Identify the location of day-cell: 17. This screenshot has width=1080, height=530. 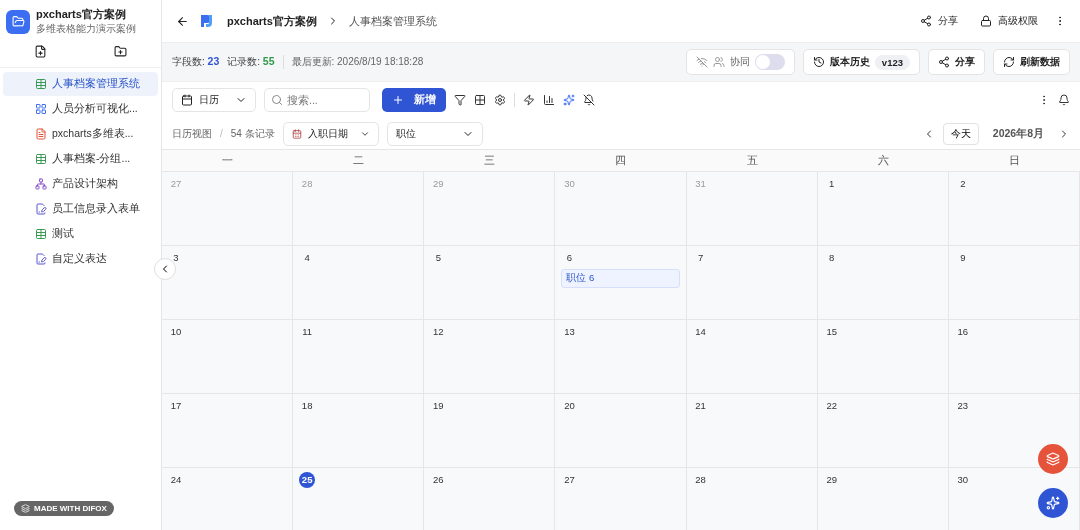
(228, 431).